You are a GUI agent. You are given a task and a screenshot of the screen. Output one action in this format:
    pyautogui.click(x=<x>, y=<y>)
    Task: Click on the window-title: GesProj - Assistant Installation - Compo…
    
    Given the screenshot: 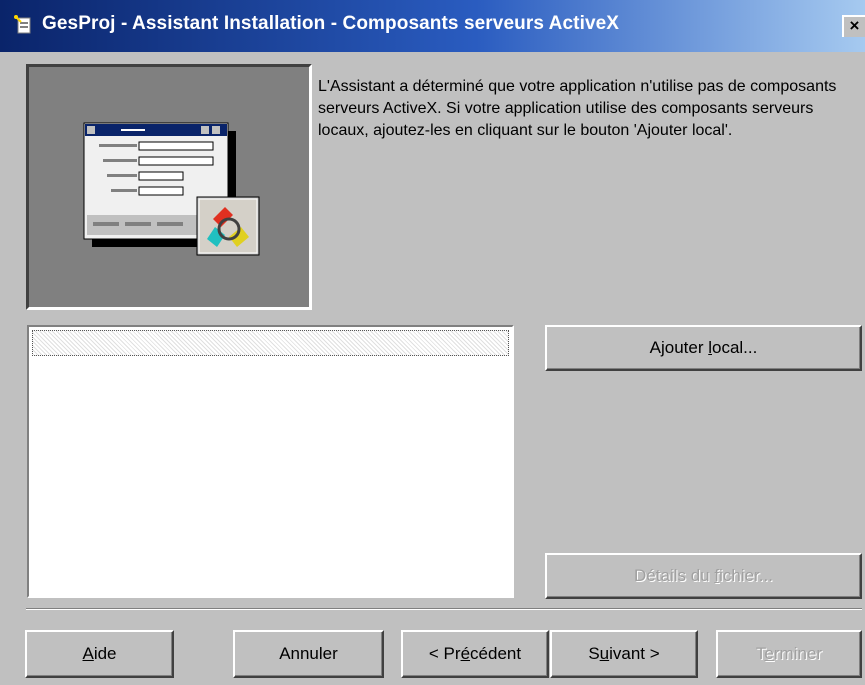 What is the action you would take?
    pyautogui.click(x=331, y=23)
    